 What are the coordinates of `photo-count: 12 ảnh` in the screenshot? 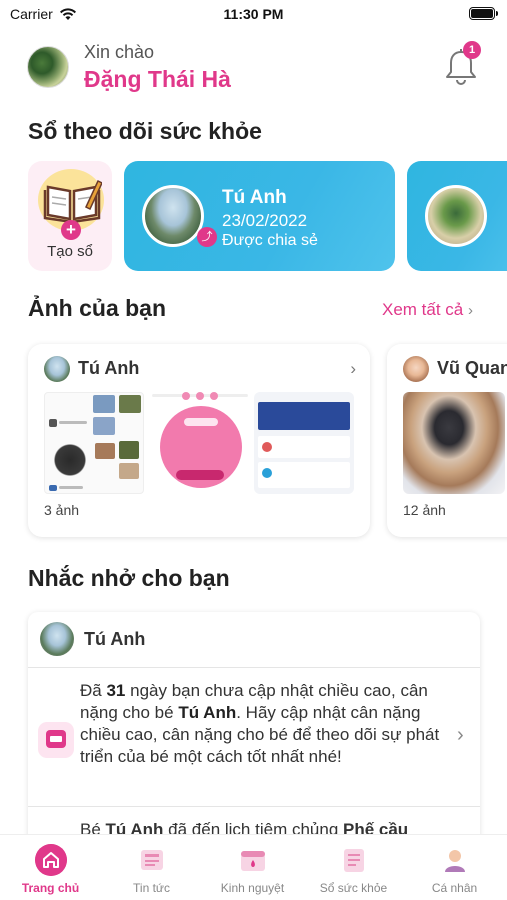 It's located at (424, 510).